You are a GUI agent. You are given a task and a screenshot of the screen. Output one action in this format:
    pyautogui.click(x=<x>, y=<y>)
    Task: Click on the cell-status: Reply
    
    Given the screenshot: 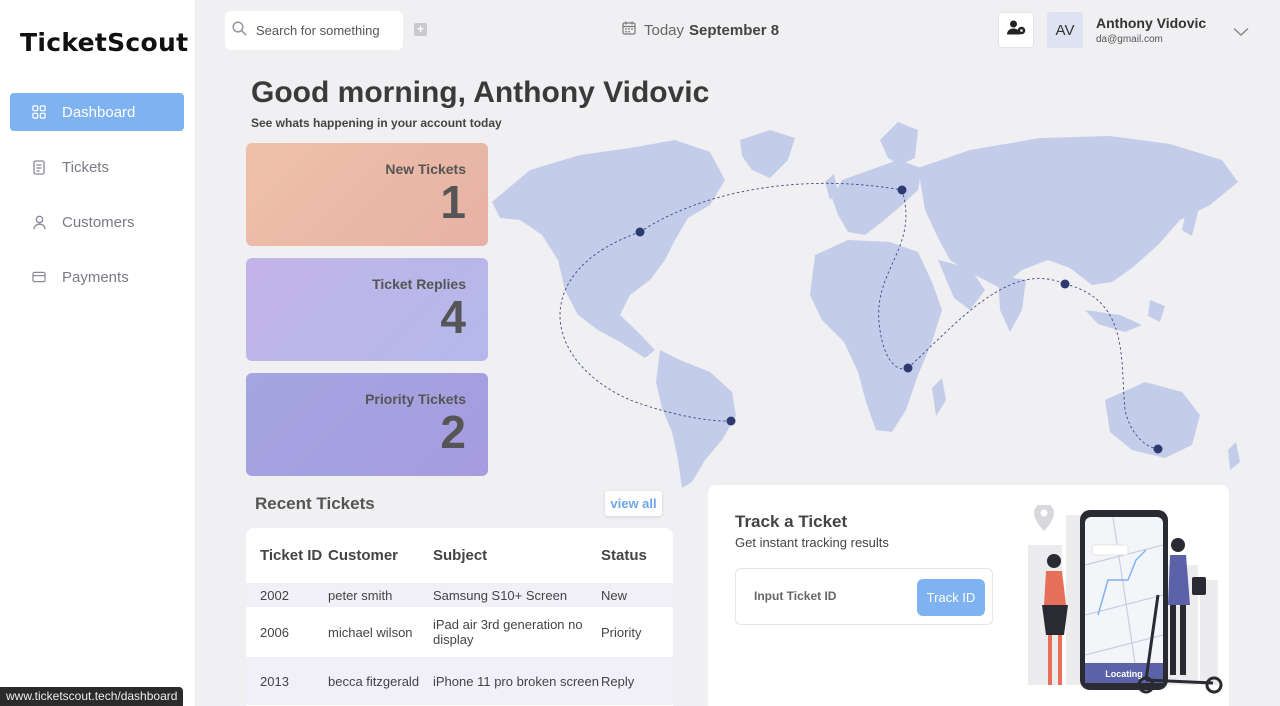 What is the action you would take?
    pyautogui.click(x=618, y=681)
    